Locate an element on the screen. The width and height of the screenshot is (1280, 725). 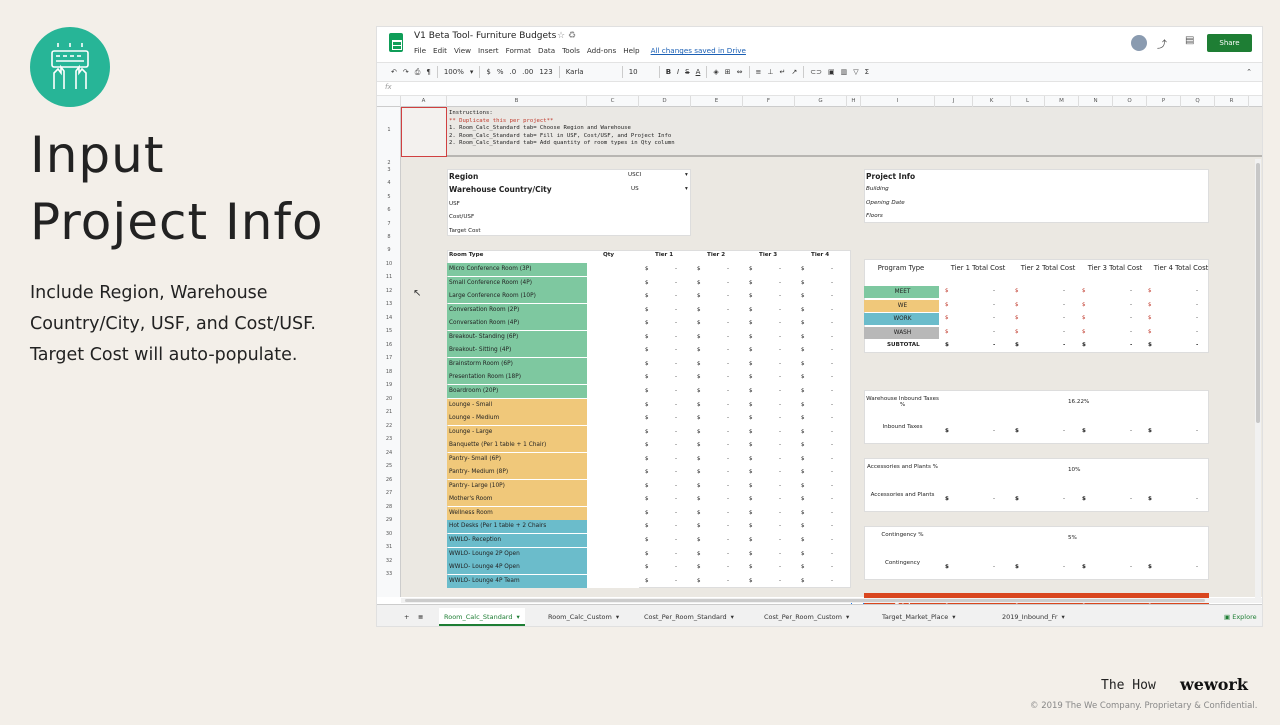
menu-item-tools: Tools is located at coordinates (571, 50).